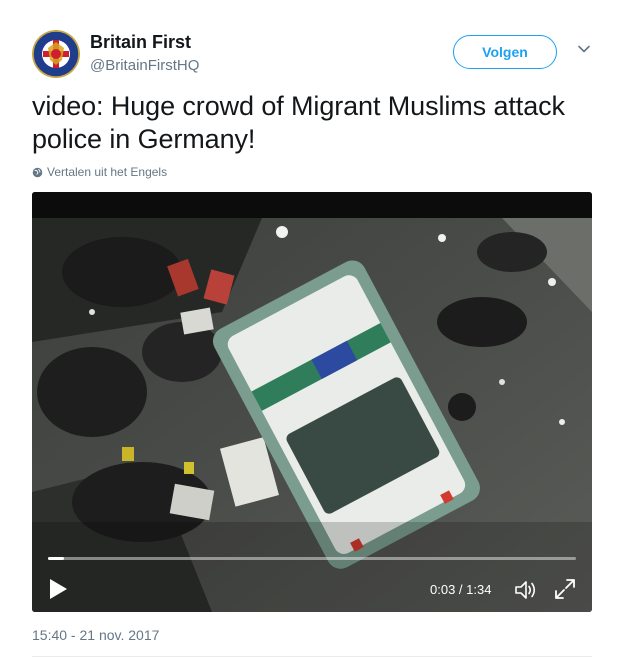 This screenshot has height=661, width=628. Describe the element at coordinates (37, 172) in the screenshot. I see `globe-icon` at that location.